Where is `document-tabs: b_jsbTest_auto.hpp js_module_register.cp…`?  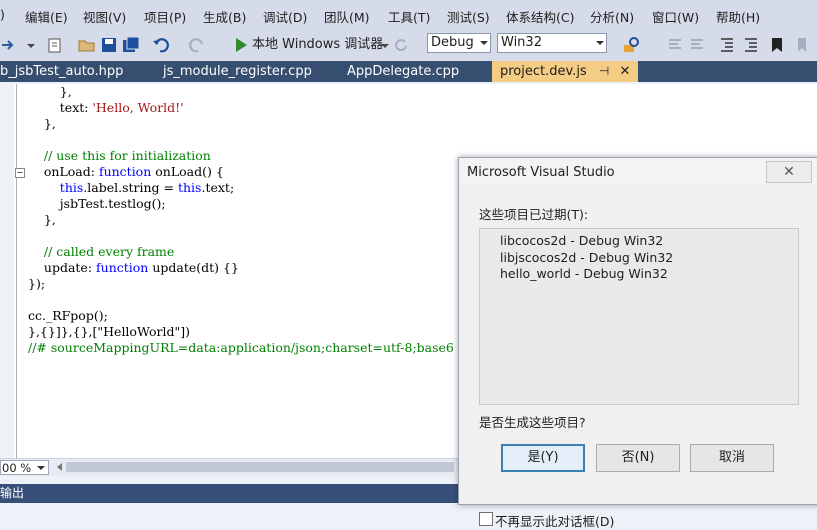
document-tabs: b_jsbTest_auto.hpp js_module_register.cp… is located at coordinates (408, 71).